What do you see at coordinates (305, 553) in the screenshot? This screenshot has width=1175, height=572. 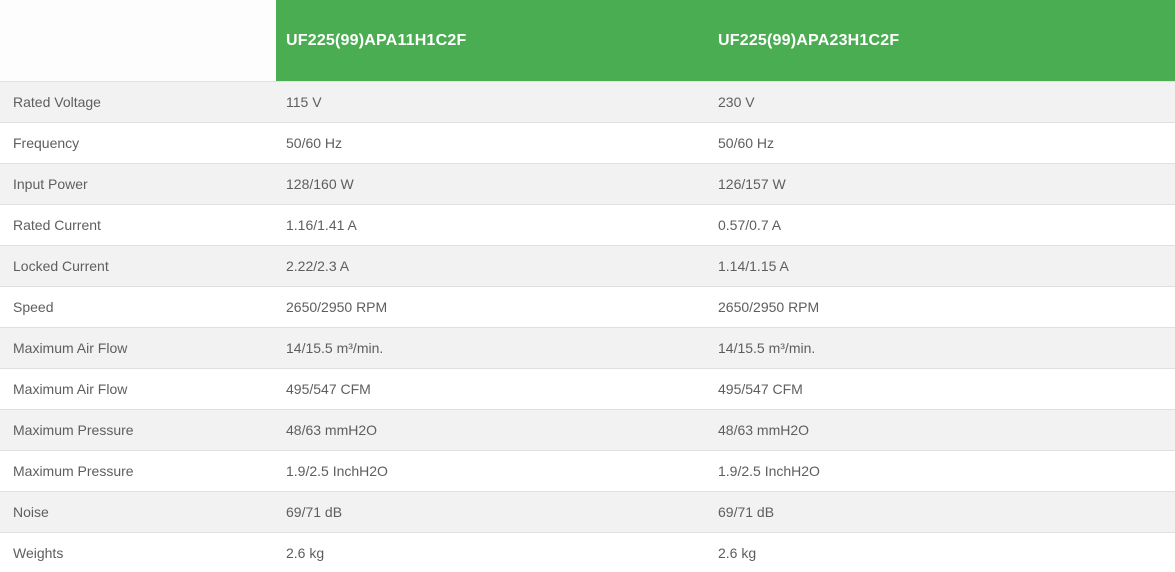 I see `row-value-model-1: 2.6 kg` at bounding box center [305, 553].